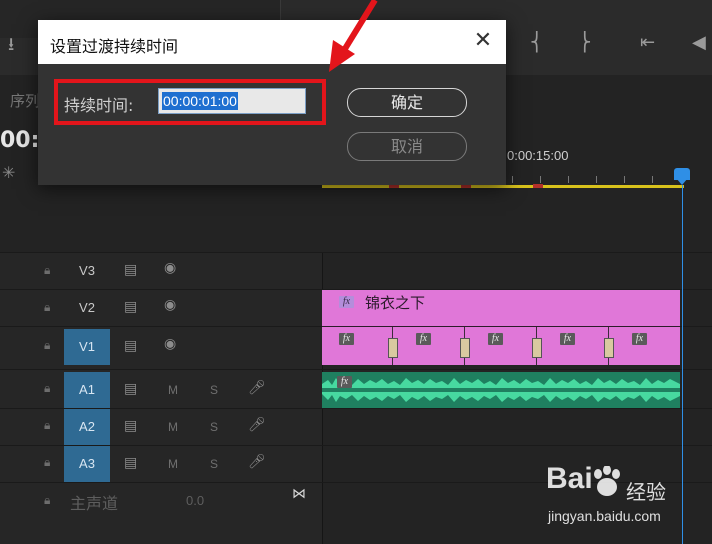 The image size is (712, 544). What do you see at coordinates (8, 172) in the screenshot?
I see `snap-icon: ✳` at bounding box center [8, 172].